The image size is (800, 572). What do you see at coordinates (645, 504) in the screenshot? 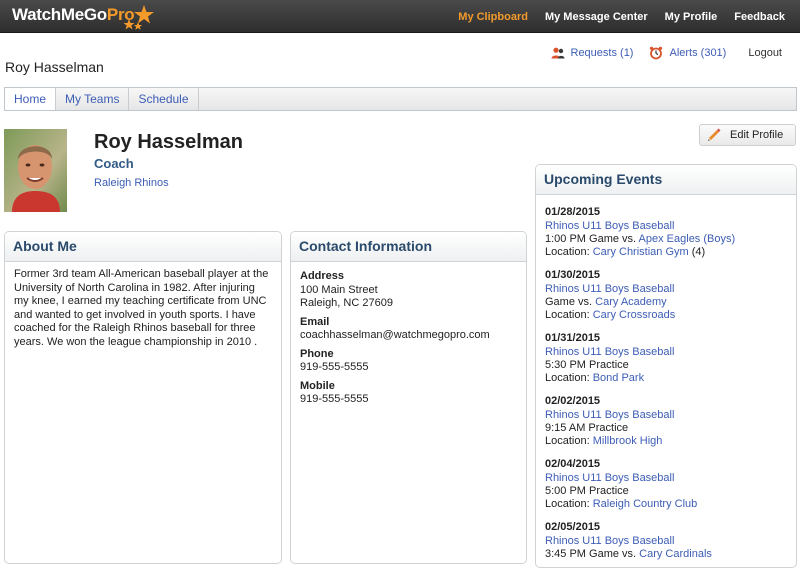
I see `event-location-link: Raleigh Country Club` at bounding box center [645, 504].